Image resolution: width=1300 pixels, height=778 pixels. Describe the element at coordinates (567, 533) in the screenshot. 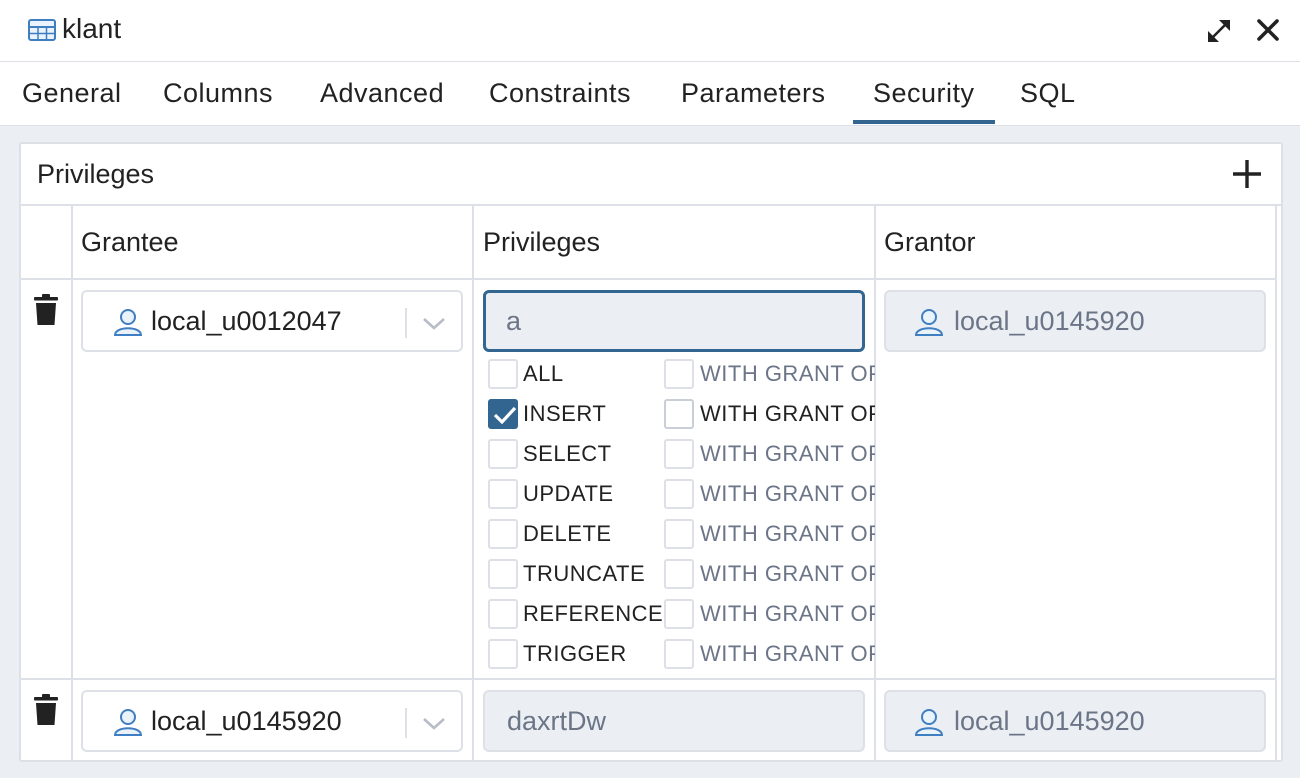

I see `privilege-label: DELETE` at that location.